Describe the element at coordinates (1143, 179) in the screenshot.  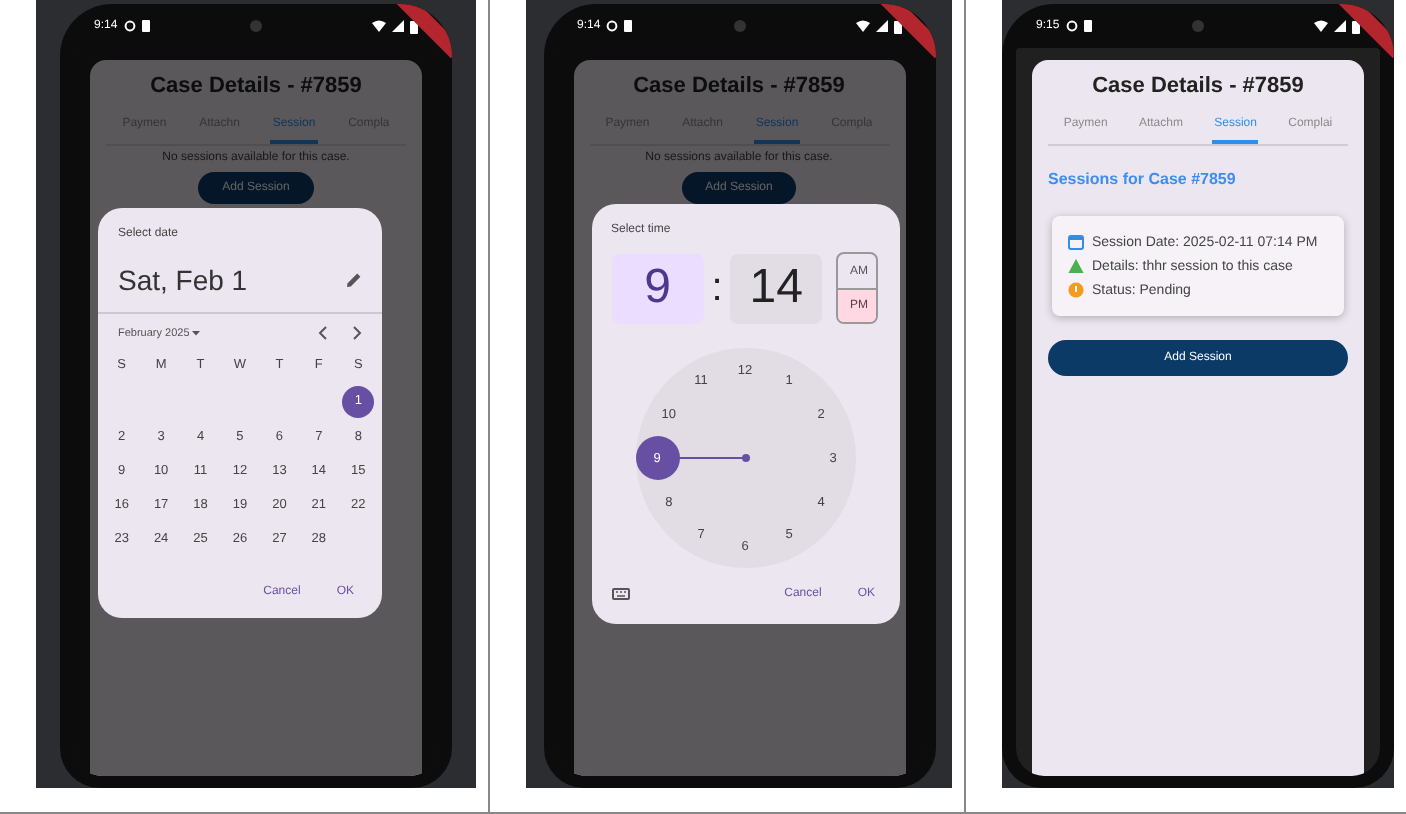
I see `section-heading: Sessions for Case #7859` at that location.